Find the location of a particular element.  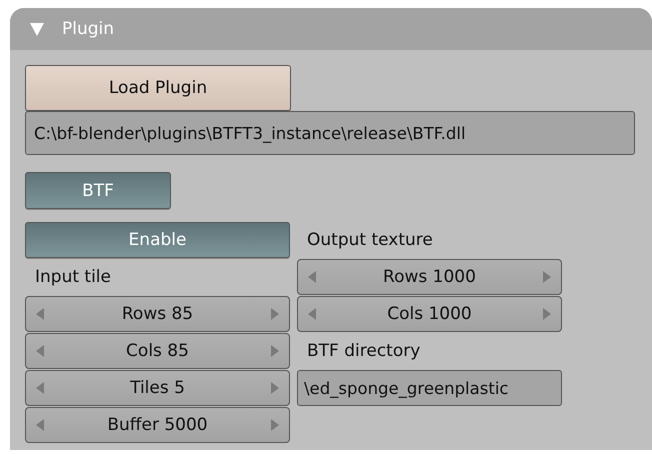

number-field: Buffer 5000 is located at coordinates (157, 425).